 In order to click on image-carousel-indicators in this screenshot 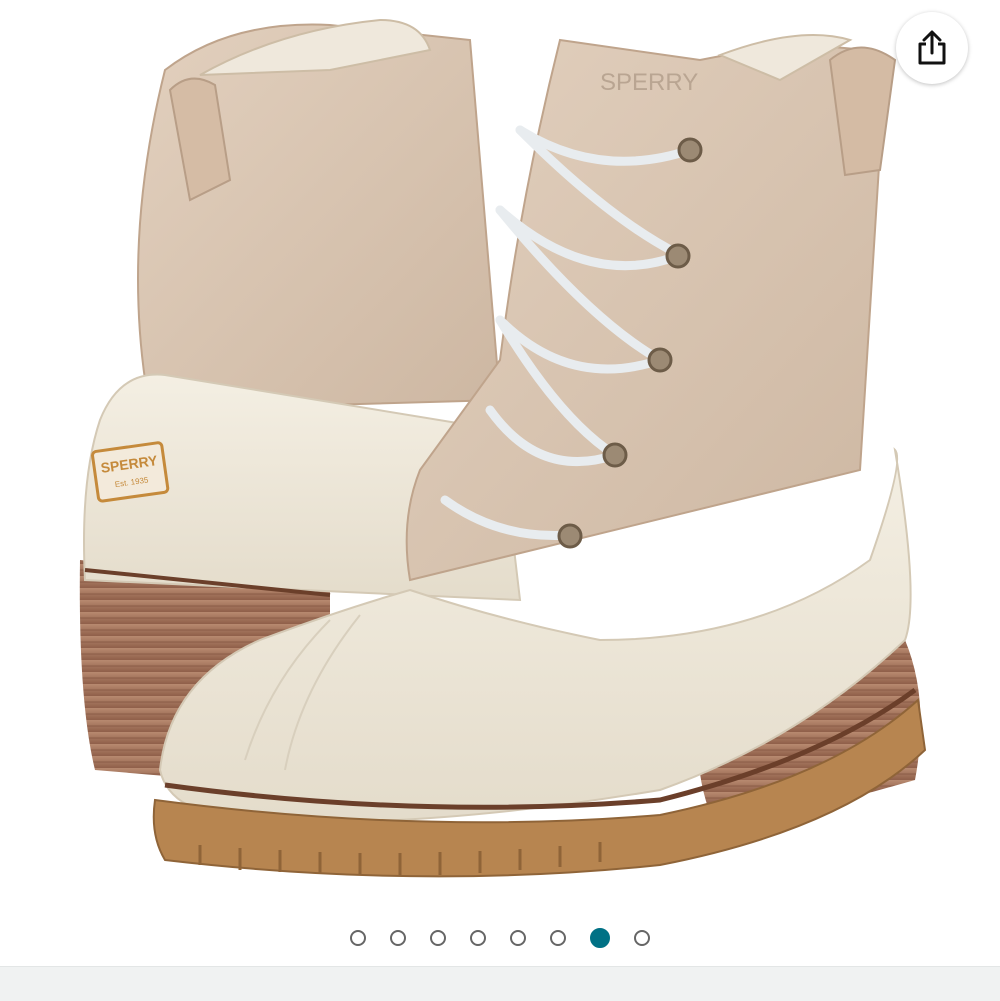, I will do `click(500, 938)`.